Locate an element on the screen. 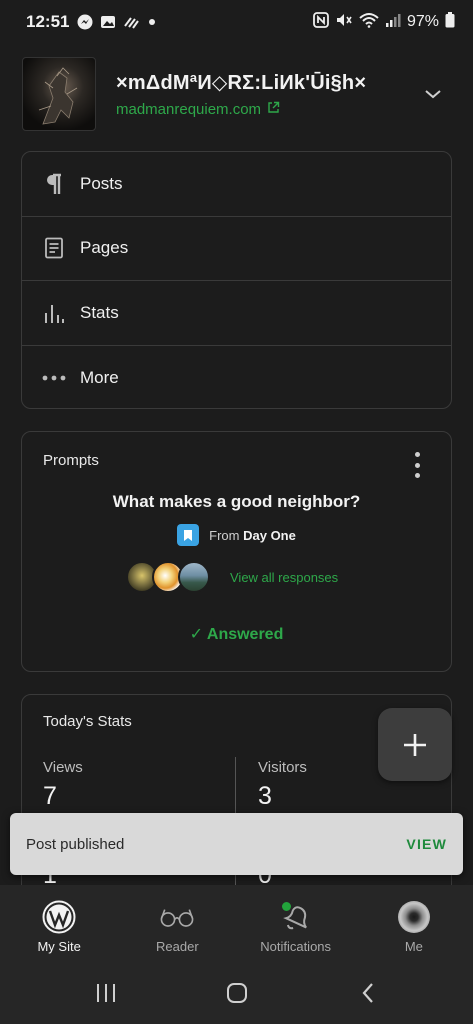 The height and width of the screenshot is (1024, 473). nav-my-site: My Site is located at coordinates (59, 923).